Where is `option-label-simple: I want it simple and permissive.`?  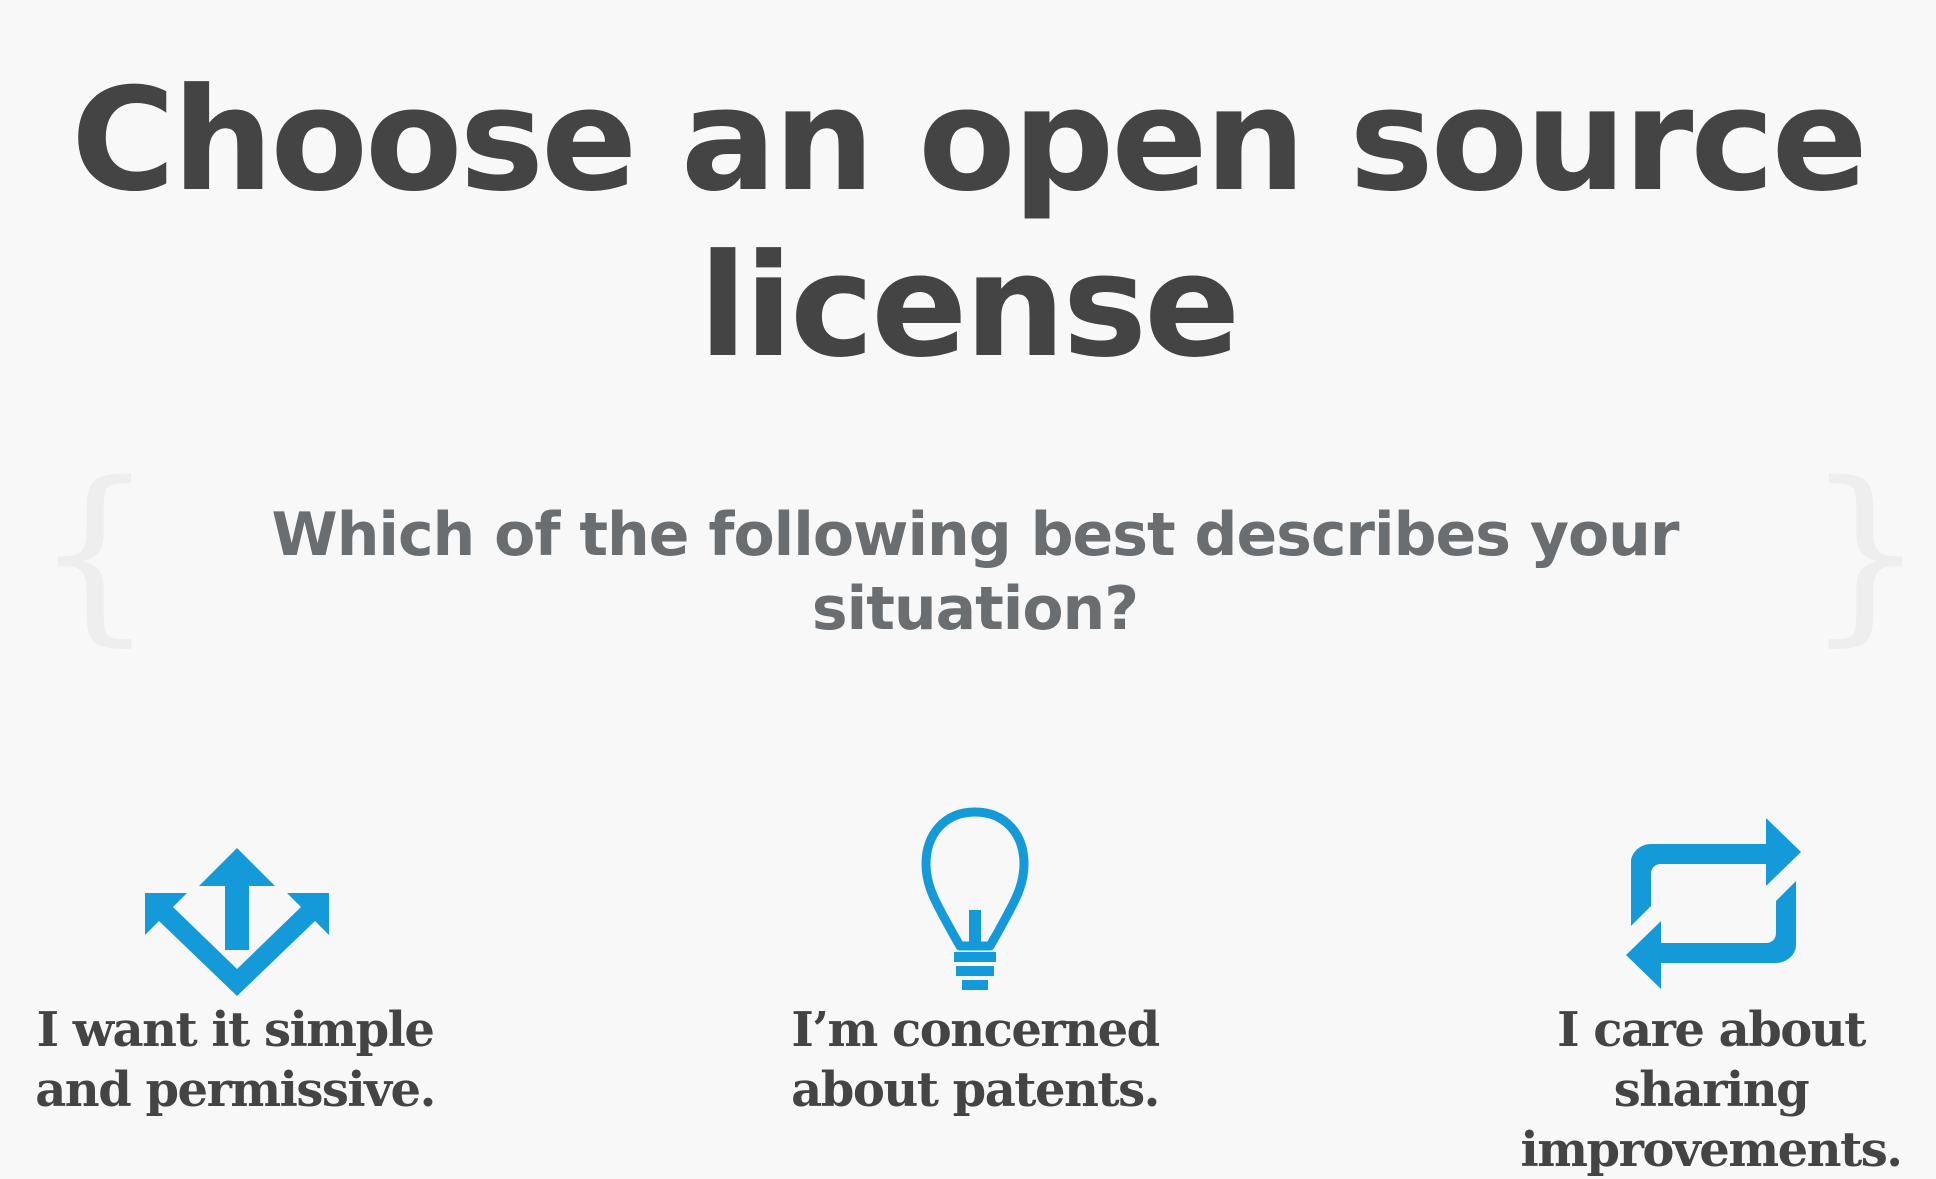
option-label-simple: I want it simple and permissive. is located at coordinates (235, 1060).